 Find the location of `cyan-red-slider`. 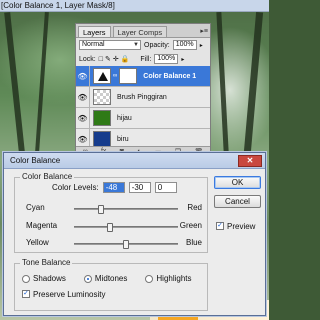

cyan-red-slider is located at coordinates (126, 209).